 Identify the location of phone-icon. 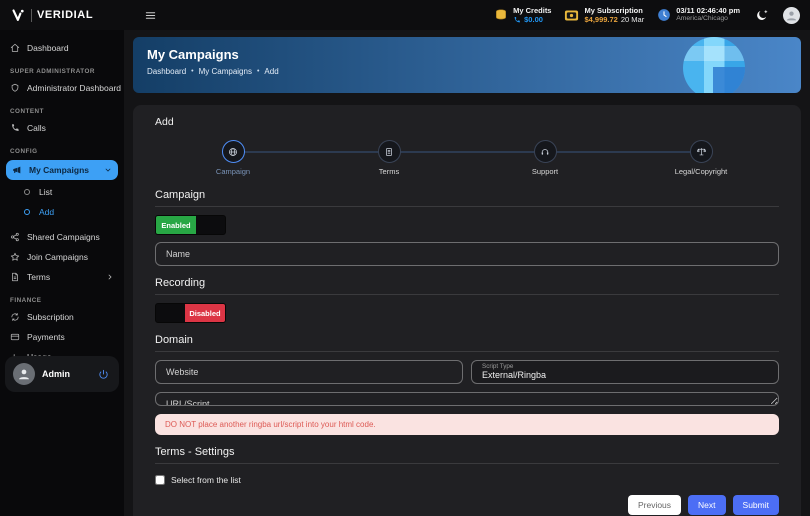
(15, 128).